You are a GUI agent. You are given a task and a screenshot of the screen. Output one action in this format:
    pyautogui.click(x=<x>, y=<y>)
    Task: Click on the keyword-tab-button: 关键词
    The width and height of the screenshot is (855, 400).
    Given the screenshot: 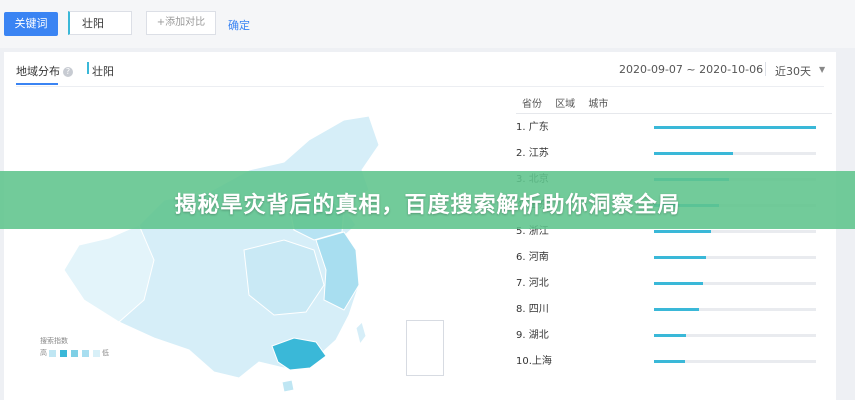 What is the action you would take?
    pyautogui.click(x=31, y=24)
    